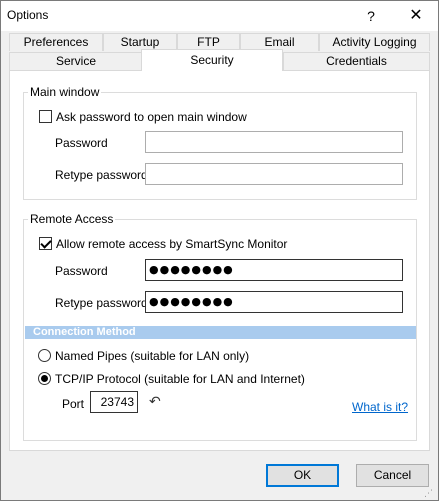  Describe the element at coordinates (151, 117) in the screenshot. I see `ask-password-label: Ask password to open main window` at that location.